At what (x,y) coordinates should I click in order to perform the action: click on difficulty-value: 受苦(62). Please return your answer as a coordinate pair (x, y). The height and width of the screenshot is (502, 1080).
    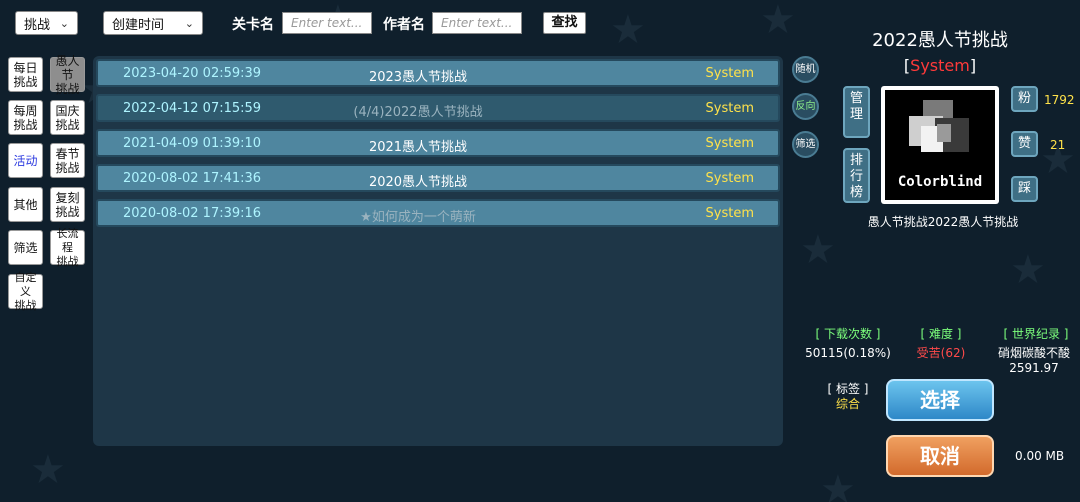
    Looking at the image, I should click on (941, 353).